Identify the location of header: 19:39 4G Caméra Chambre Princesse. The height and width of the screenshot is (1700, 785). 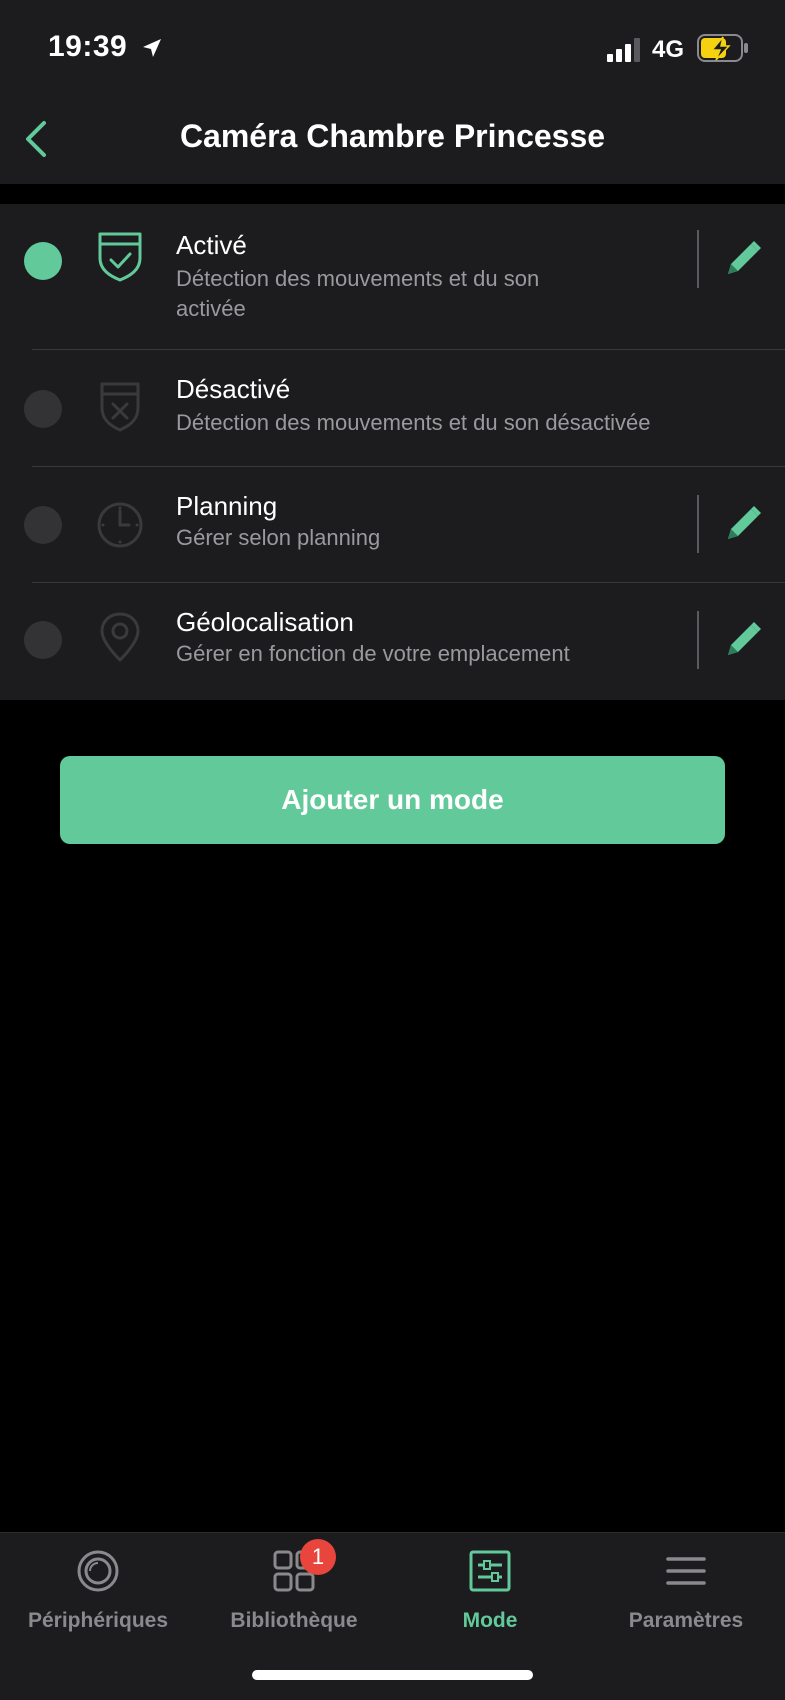
(392, 92).